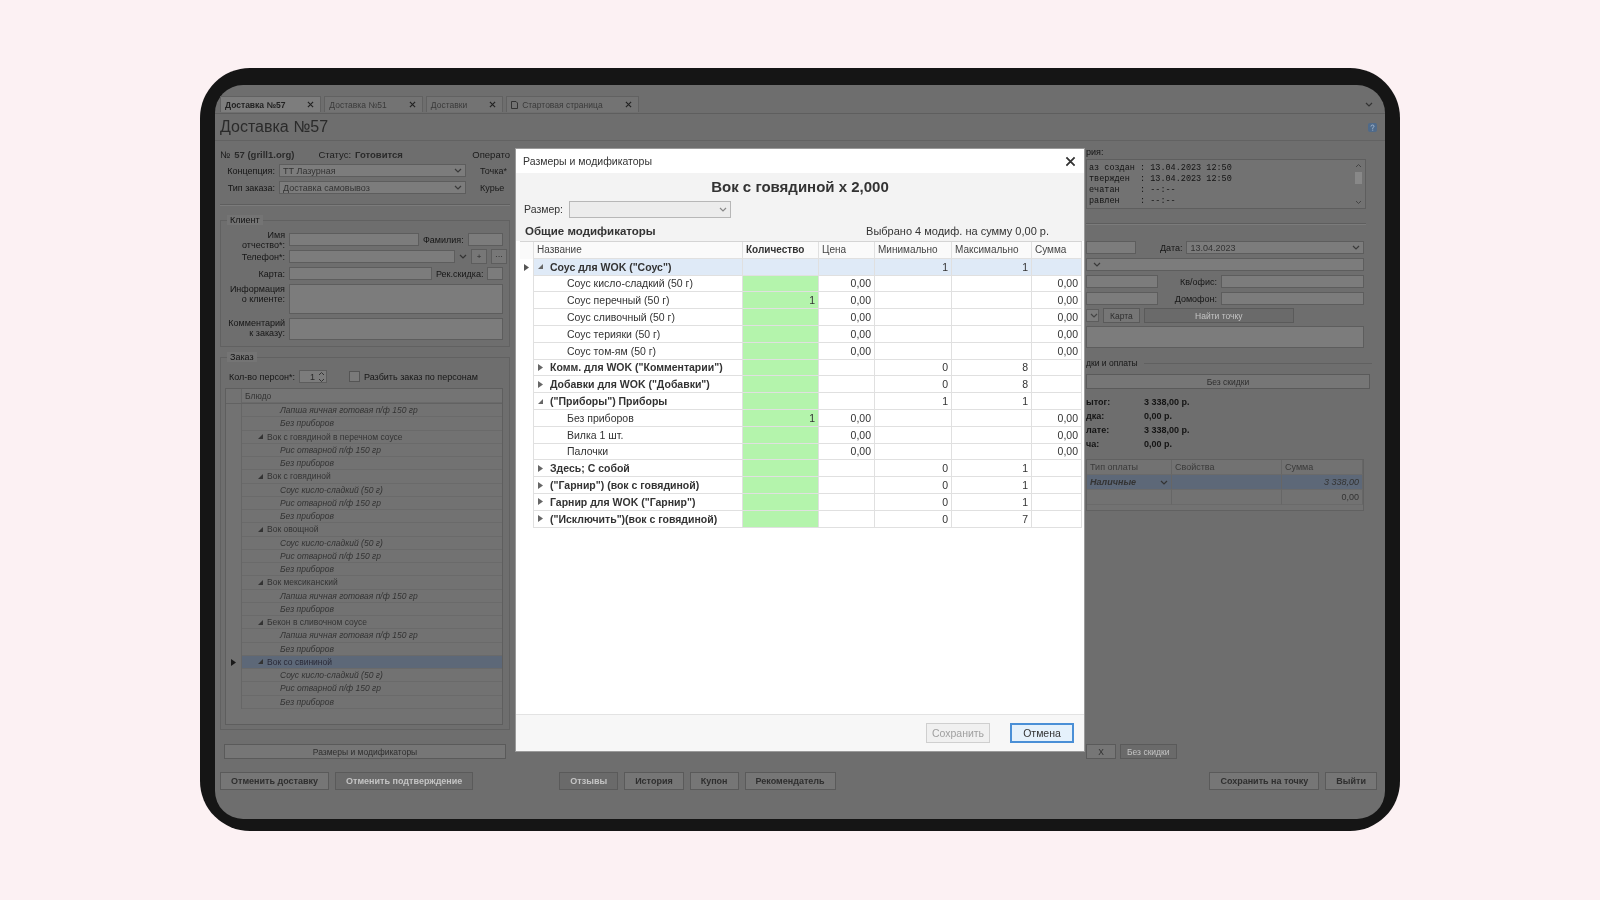  Describe the element at coordinates (638, 485) in the screenshot. I see `table-cell: ("Гарнир") (вок с говядиной)` at that location.